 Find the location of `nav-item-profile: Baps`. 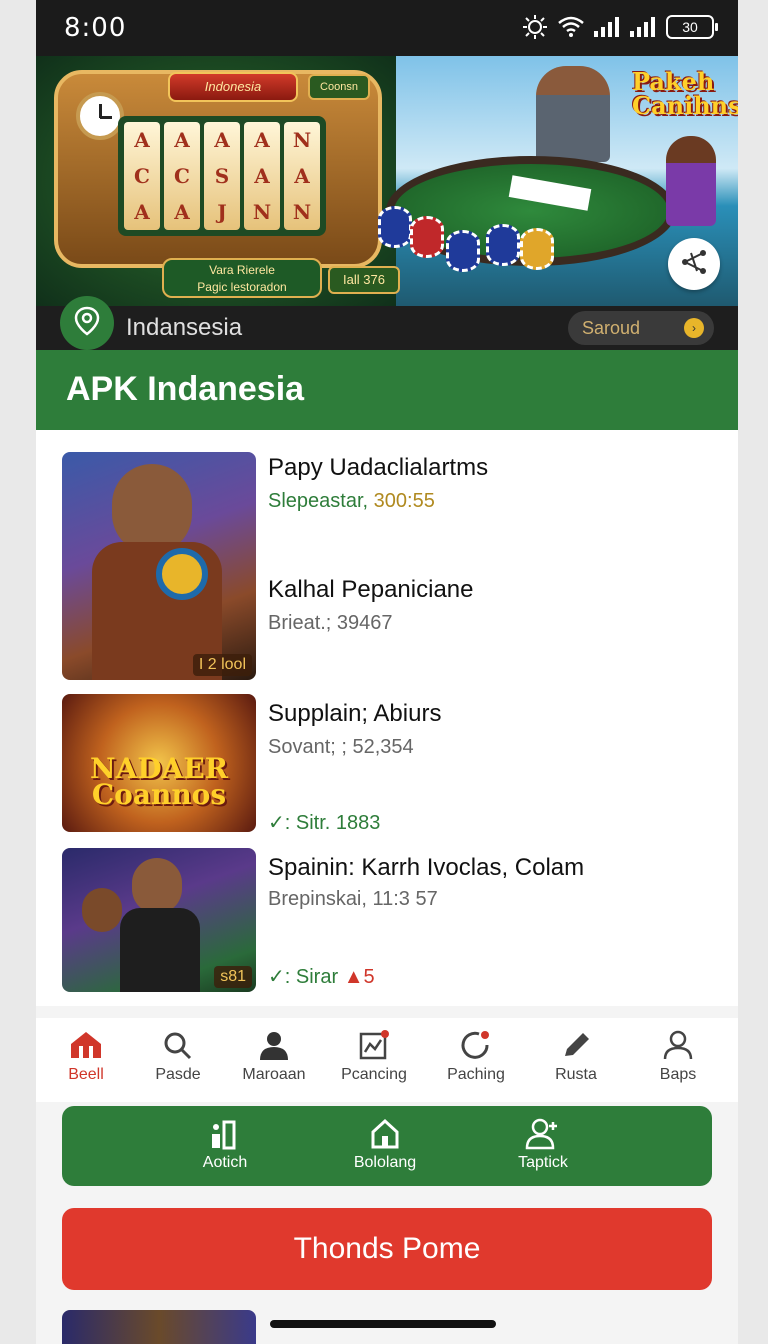

nav-item-profile: Baps is located at coordinates (678, 1057).